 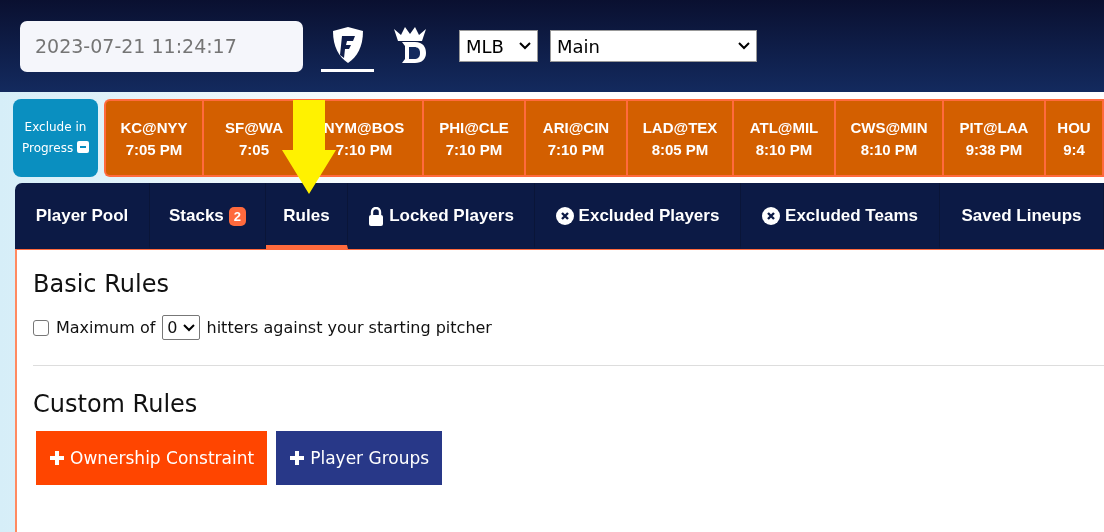 I want to click on lock-icon, so click(x=376, y=216).